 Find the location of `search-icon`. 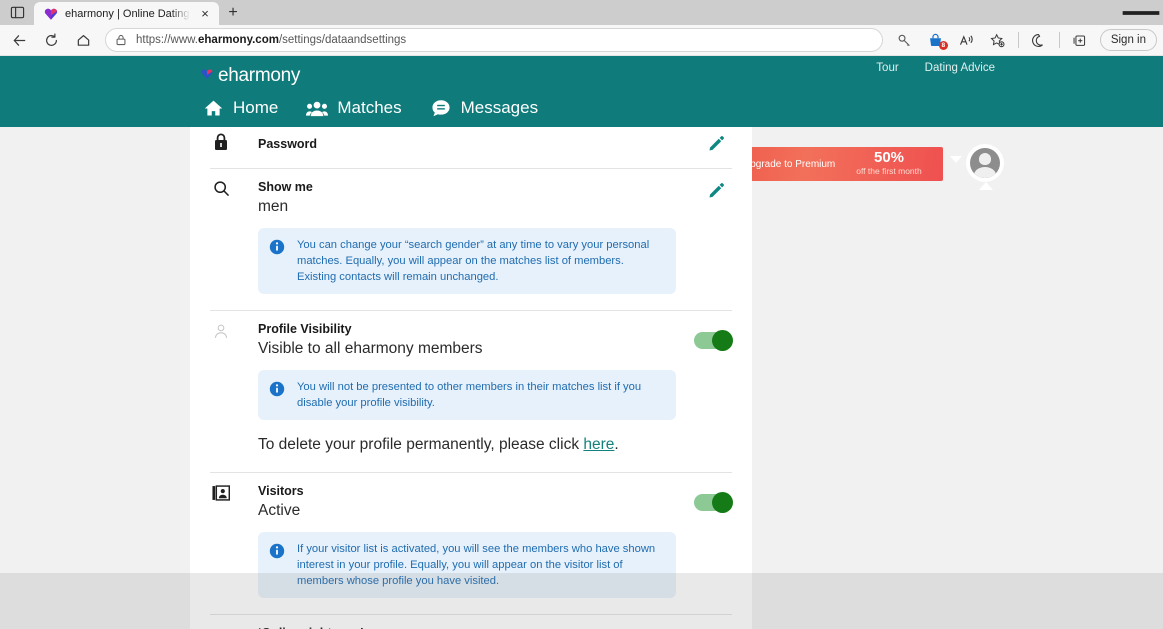

search-icon is located at coordinates (221, 190).